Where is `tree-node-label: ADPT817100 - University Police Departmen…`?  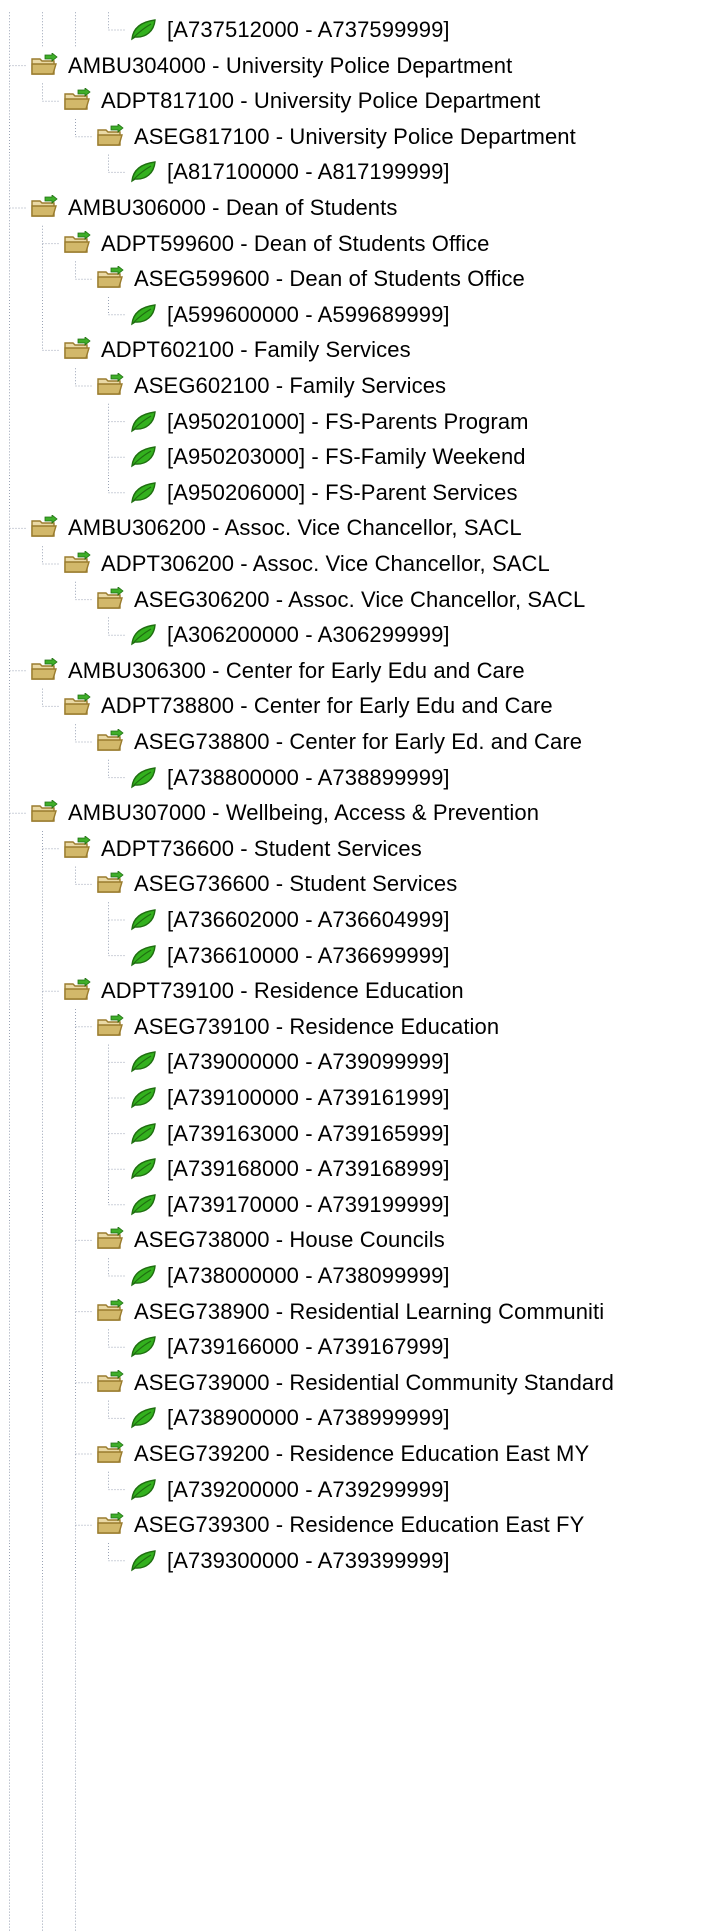 tree-node-label: ADPT817100 - University Police Departmen… is located at coordinates (321, 101).